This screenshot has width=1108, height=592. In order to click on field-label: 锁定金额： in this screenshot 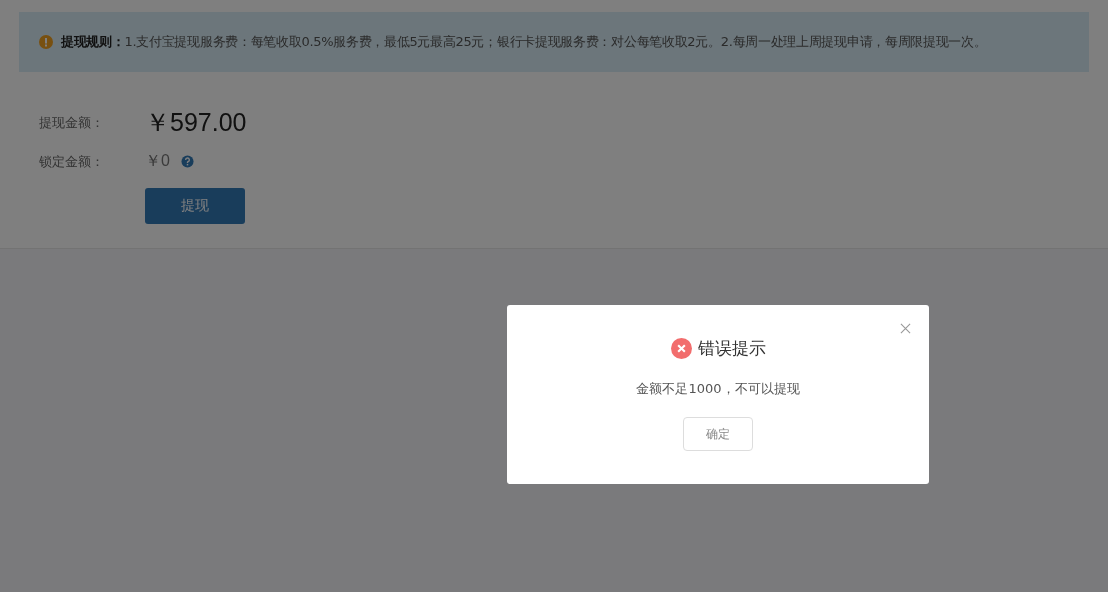, I will do `click(72, 161)`.